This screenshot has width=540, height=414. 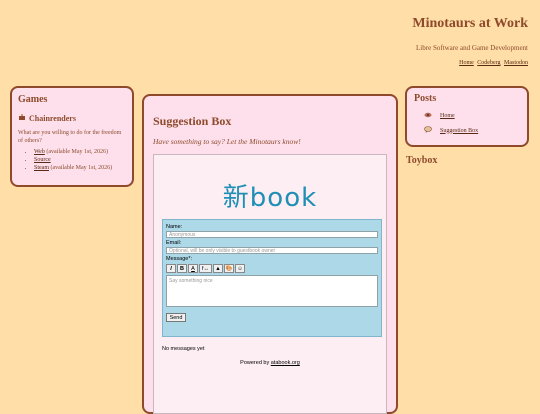 What do you see at coordinates (470, 23) in the screenshot?
I see `site-title: Minotaurs at Work` at bounding box center [470, 23].